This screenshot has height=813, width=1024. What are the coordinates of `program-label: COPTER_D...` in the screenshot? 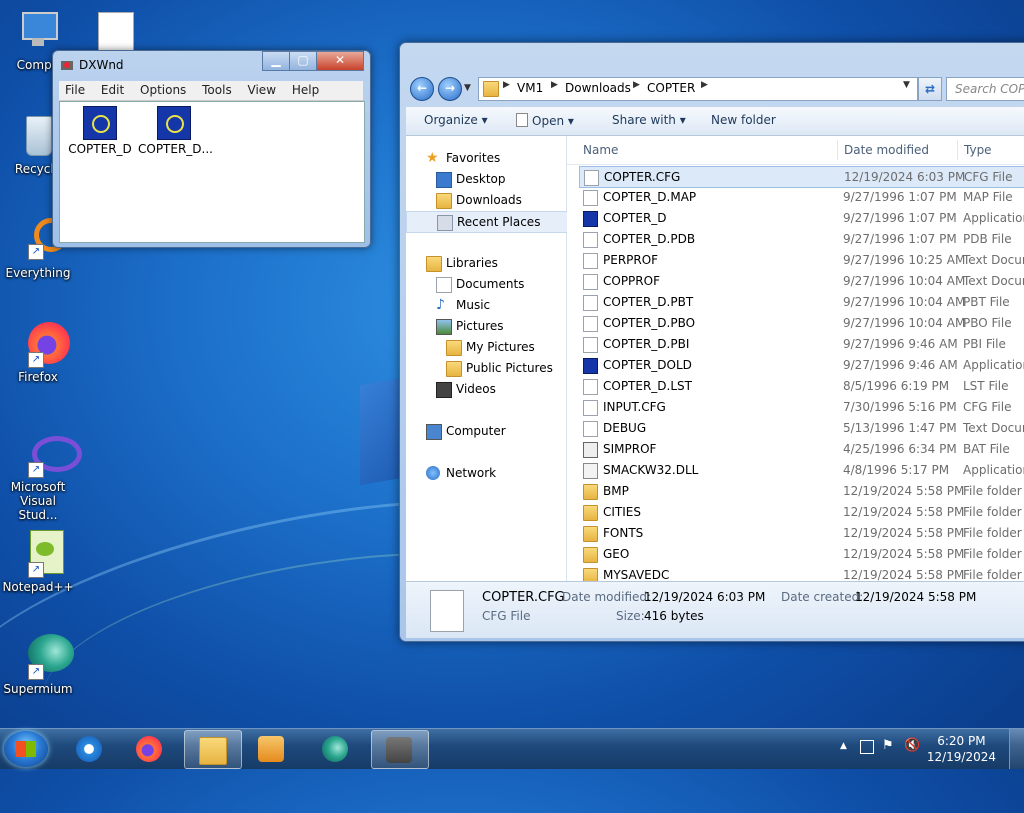 It's located at (175, 149).